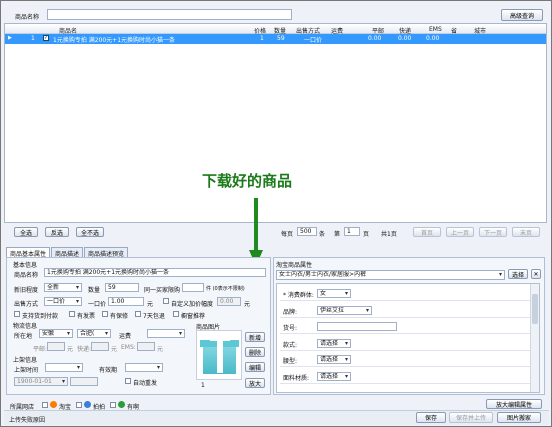  What do you see at coordinates (522, 15) in the screenshot?
I see `advanced-search-button: 高级查询` at bounding box center [522, 15].